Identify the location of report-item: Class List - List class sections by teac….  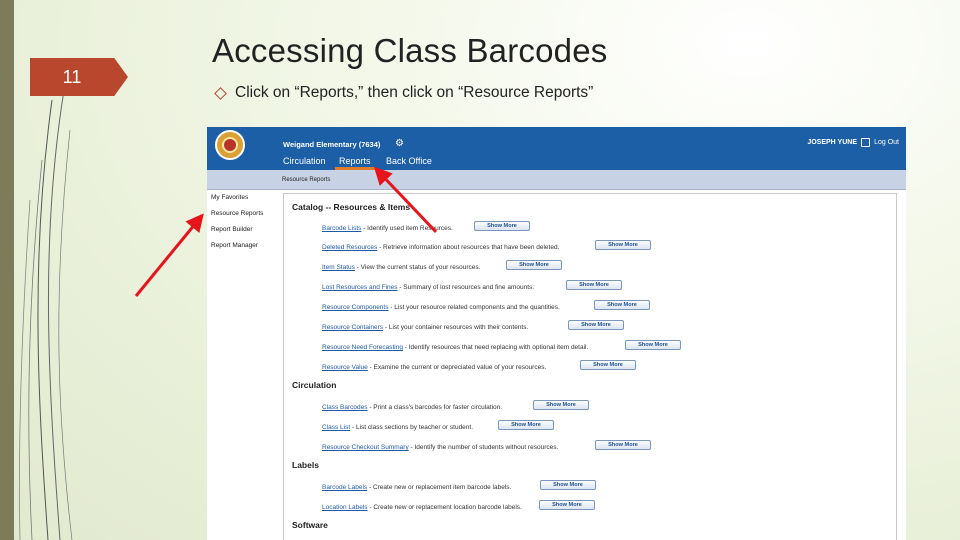
(397, 427).